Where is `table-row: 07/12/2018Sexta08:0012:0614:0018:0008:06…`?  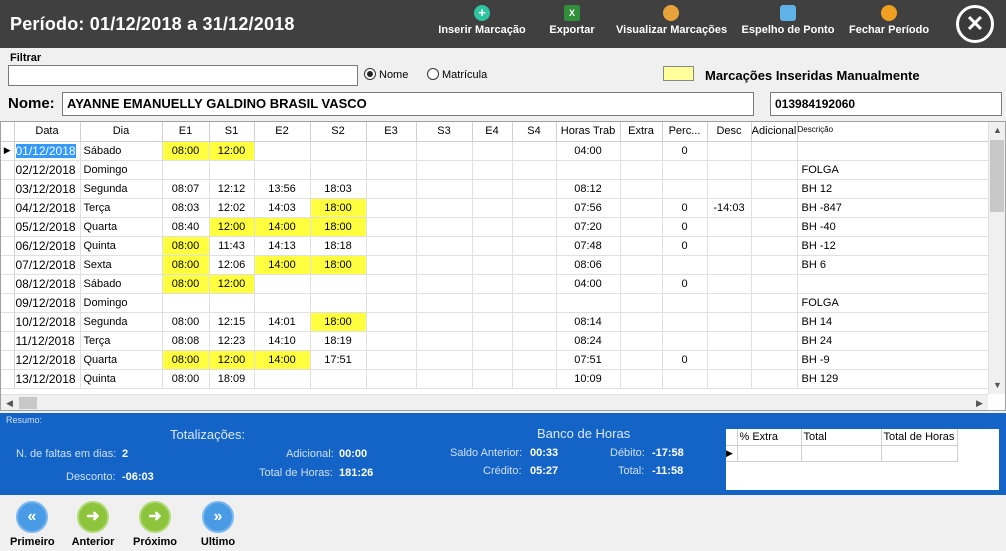 table-row: 07/12/2018Sexta08:0012:0614:0018:0008:06… is located at coordinates (494, 264).